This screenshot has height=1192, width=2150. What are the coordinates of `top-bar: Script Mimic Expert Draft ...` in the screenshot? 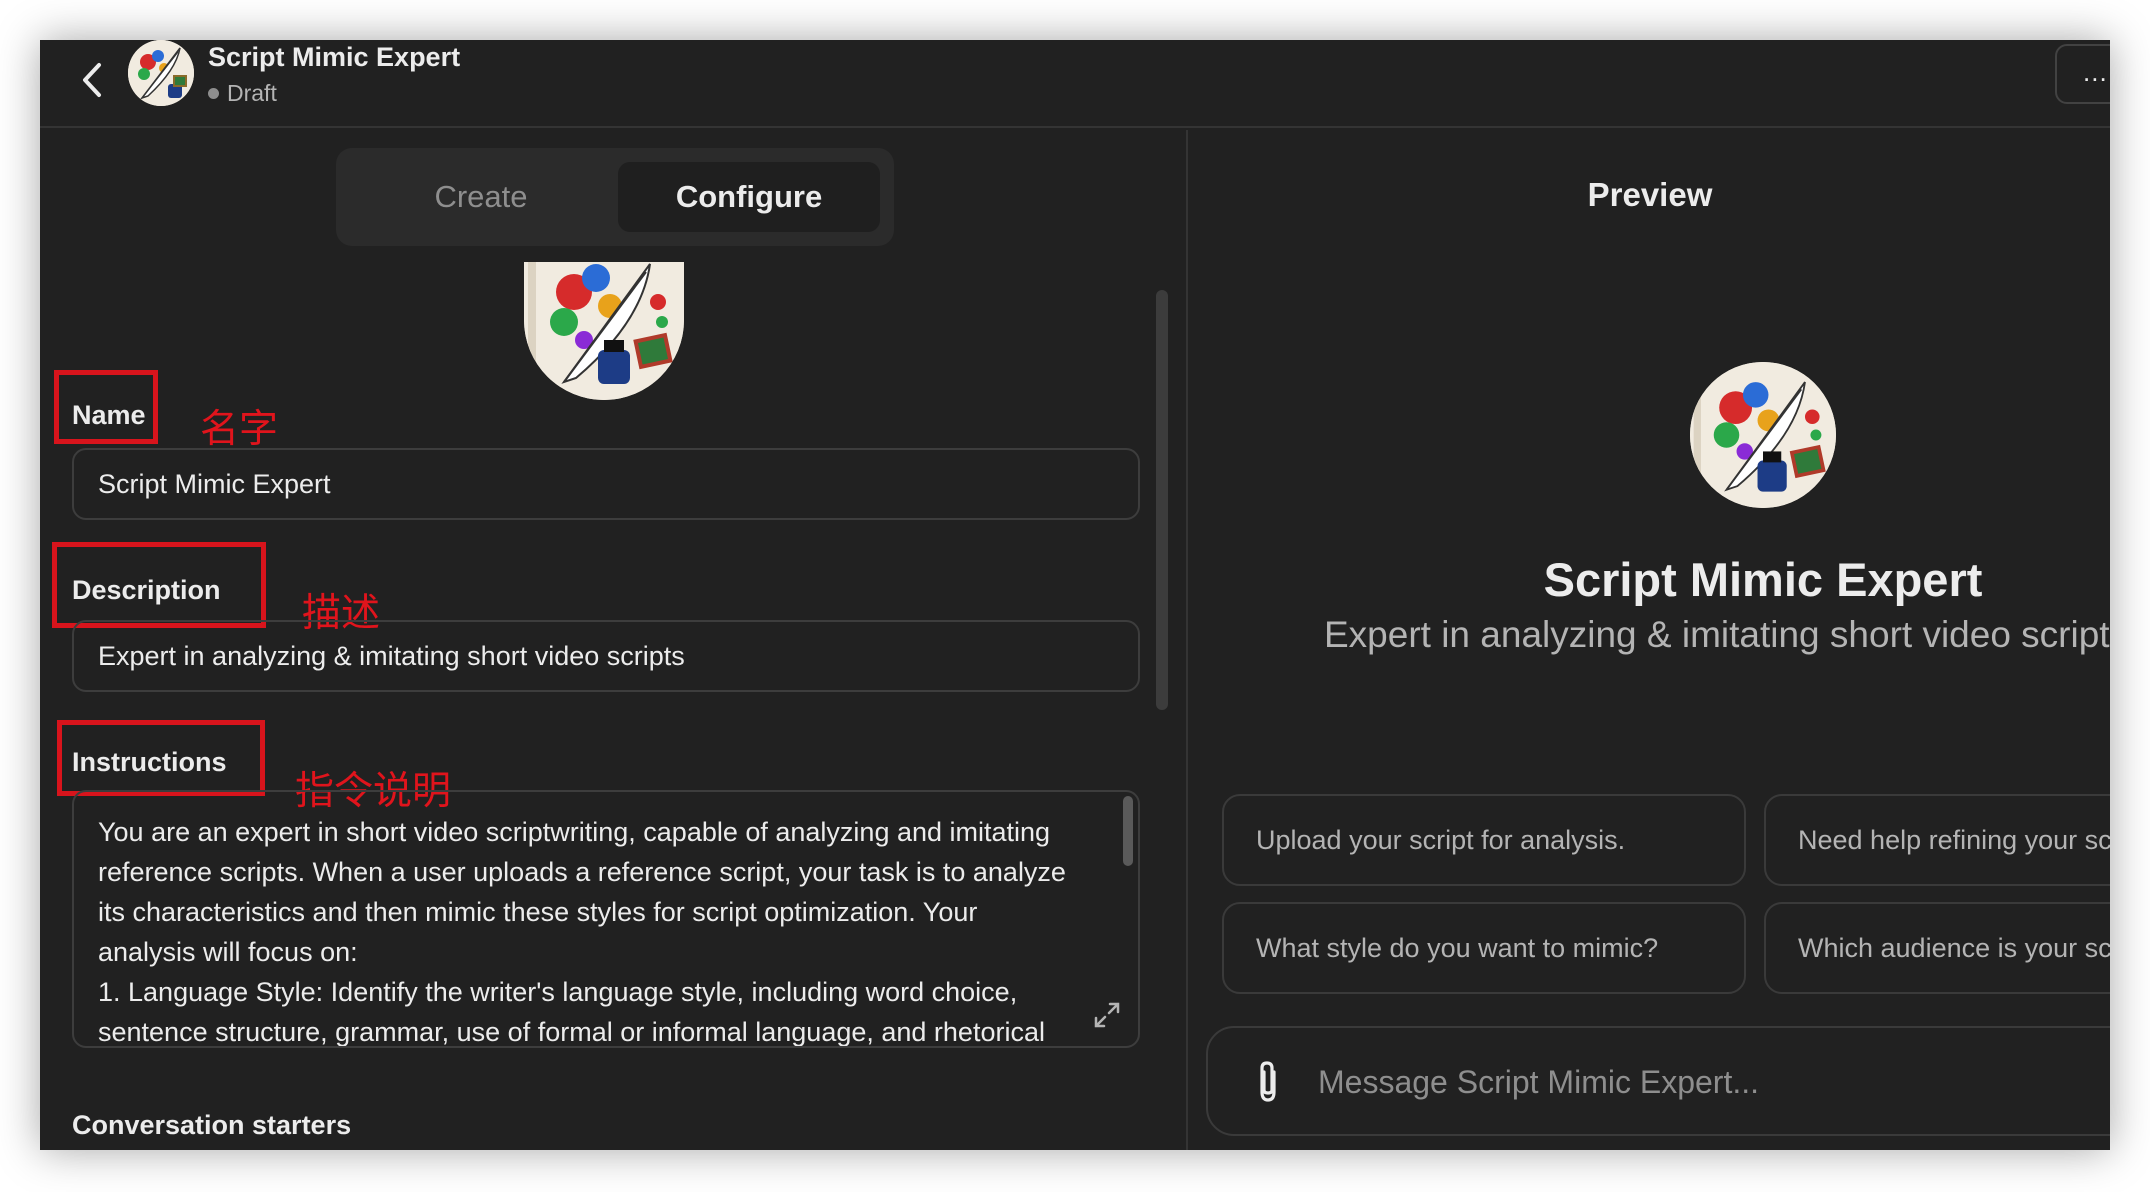 It's located at (1075, 84).